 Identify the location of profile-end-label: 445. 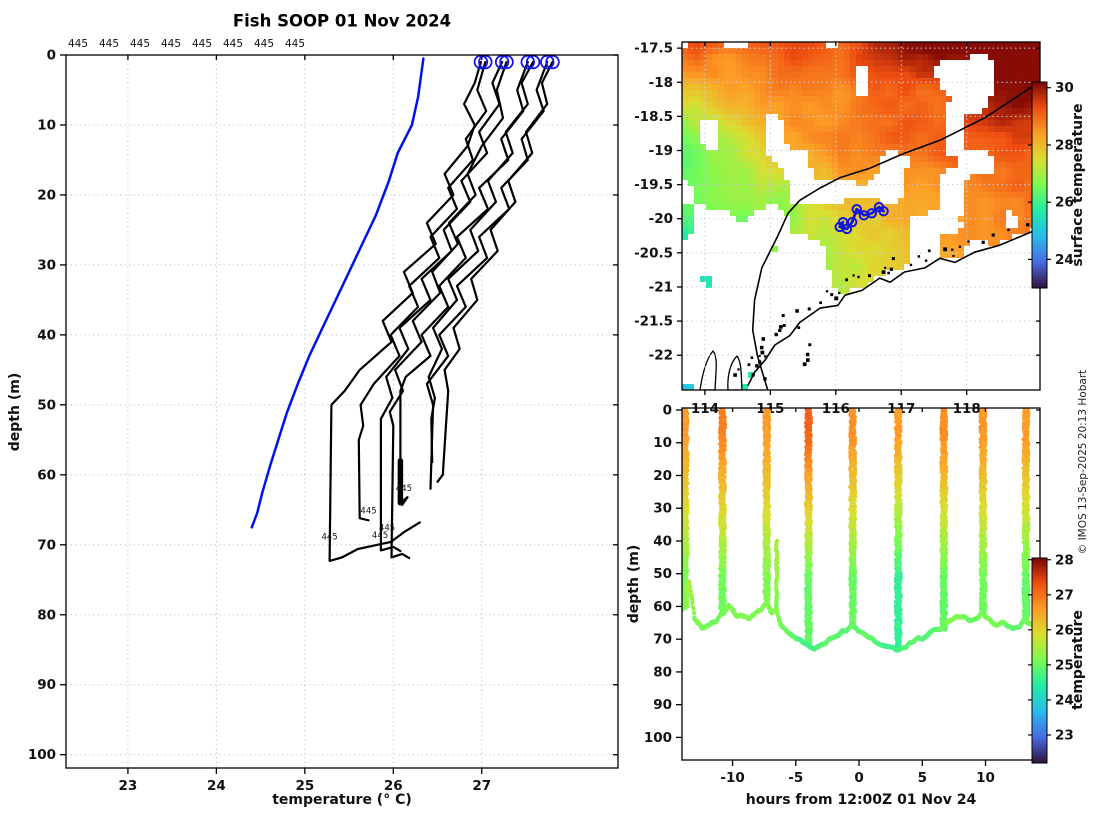
(329, 537).